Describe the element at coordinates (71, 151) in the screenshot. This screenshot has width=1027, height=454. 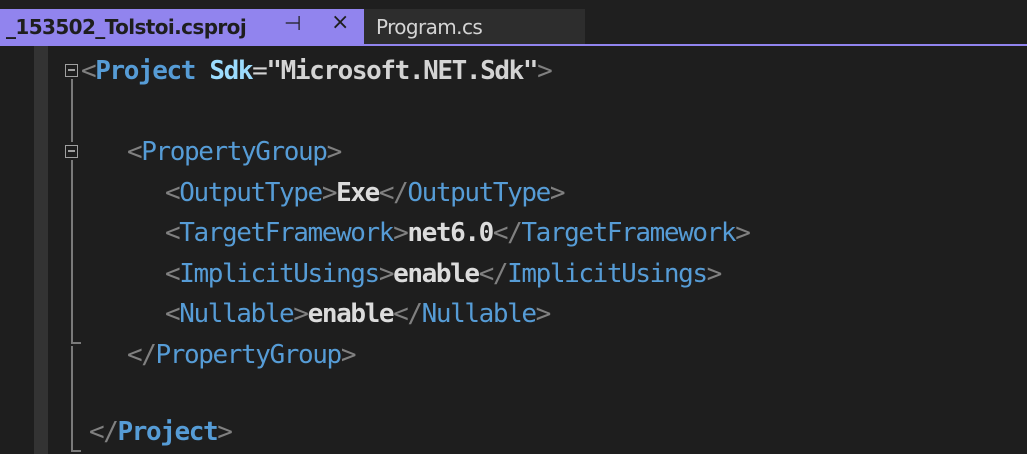
I see `collapse-propertygroup-icon` at that location.